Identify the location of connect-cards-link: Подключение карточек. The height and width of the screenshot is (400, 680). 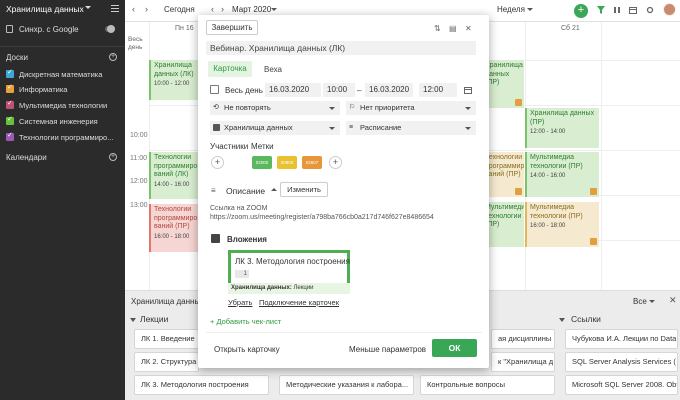
(299, 302).